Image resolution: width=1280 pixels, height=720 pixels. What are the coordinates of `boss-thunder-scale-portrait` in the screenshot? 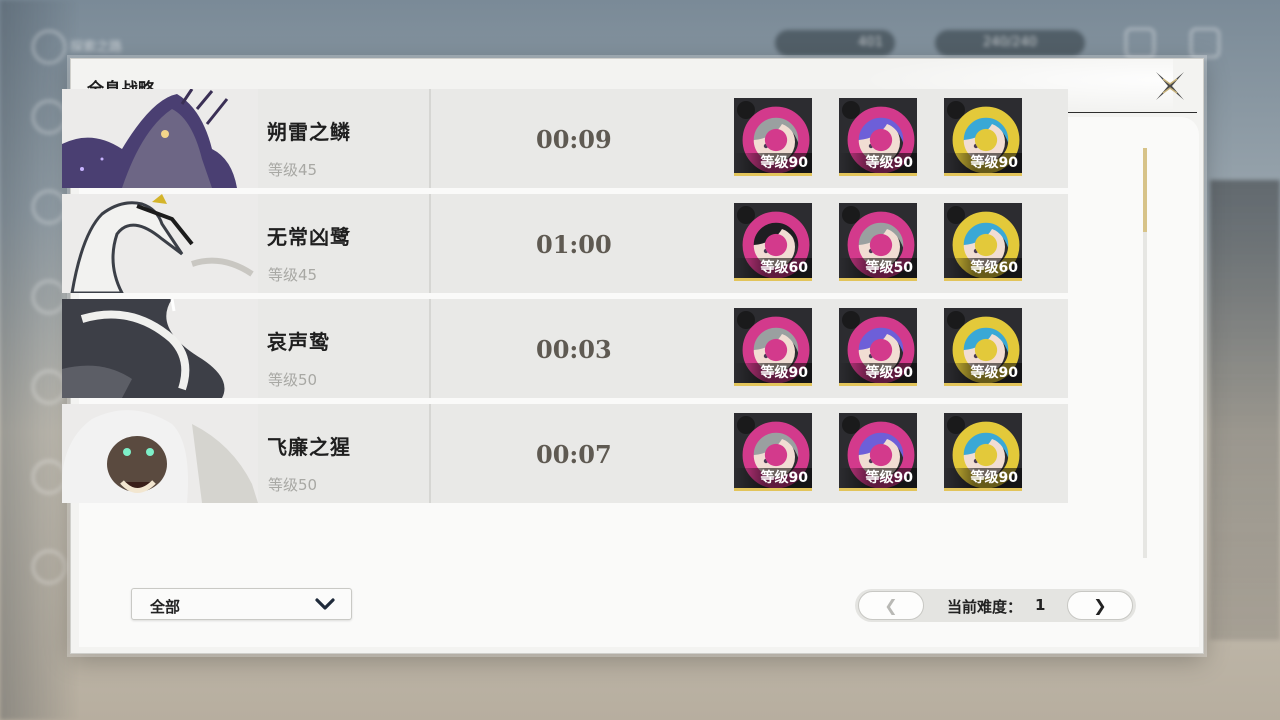 It's located at (160, 138).